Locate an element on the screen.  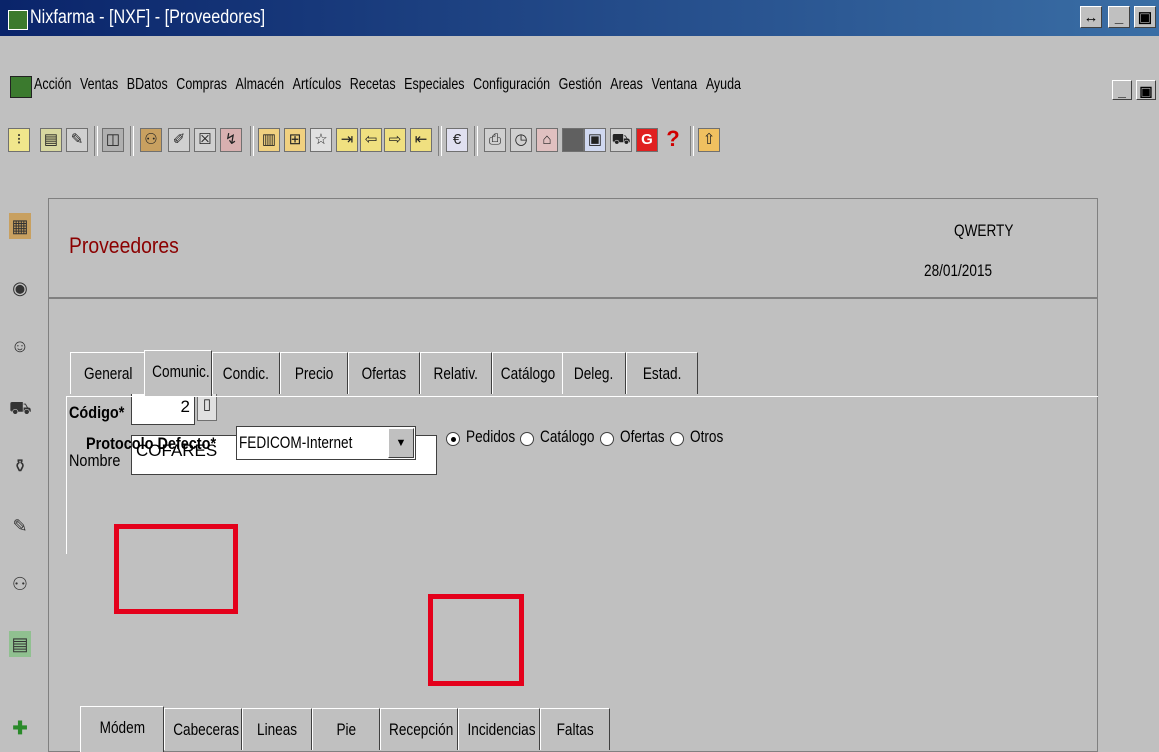
window-title: Nixfarma - [NXF] - [Proveedores] is located at coordinates (148, 17).